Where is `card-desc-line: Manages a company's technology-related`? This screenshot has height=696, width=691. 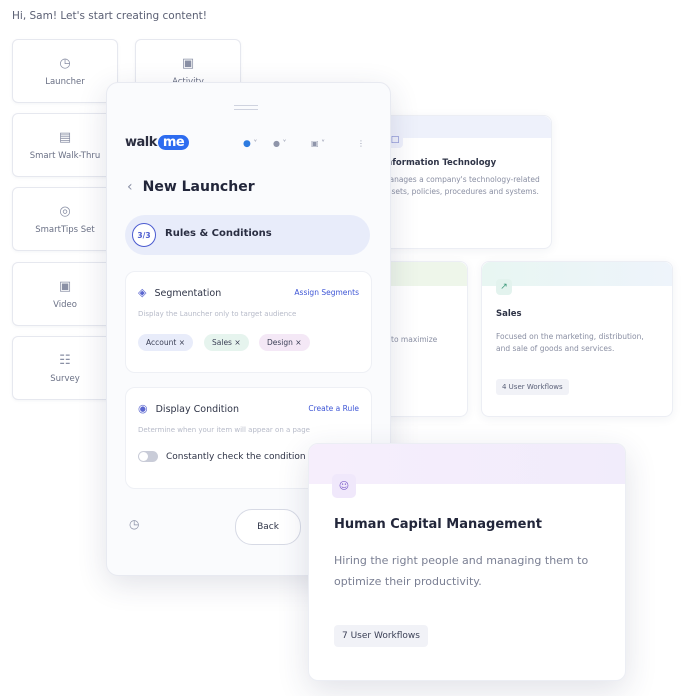 card-desc-line: Manages a company's technology-related is located at coordinates (461, 179).